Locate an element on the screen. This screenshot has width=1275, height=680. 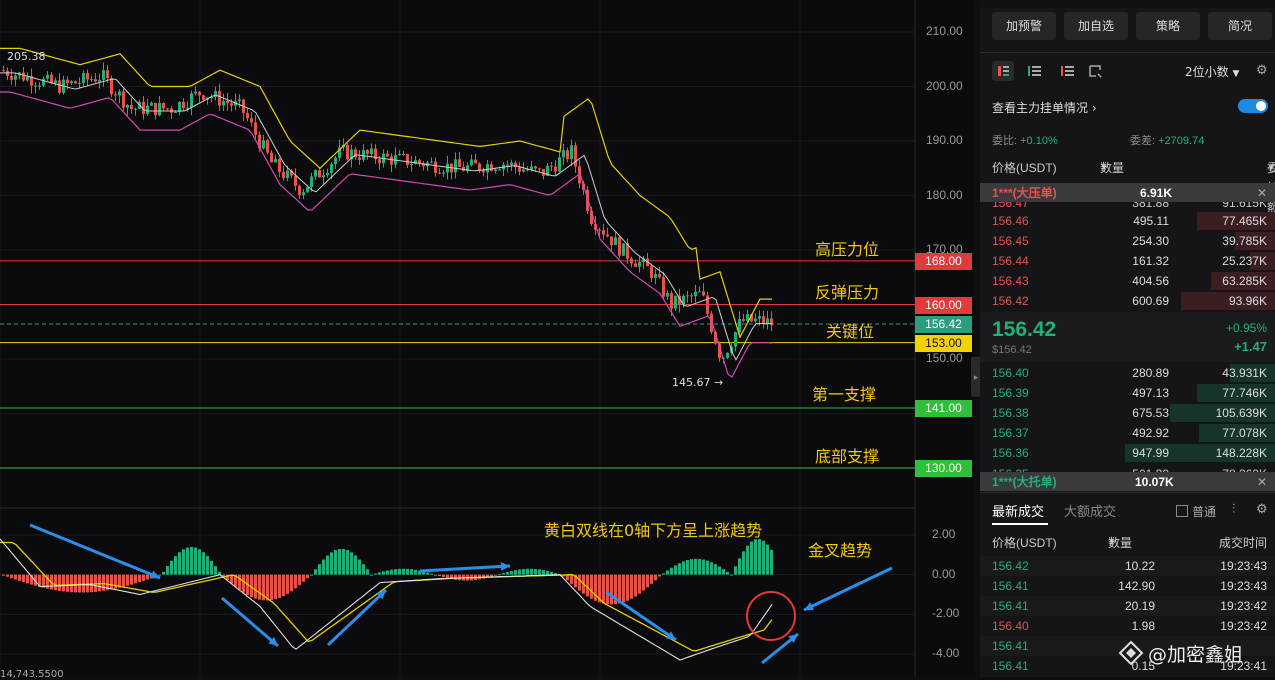
ask-total: 91.615K is located at coordinates (1244, 203).